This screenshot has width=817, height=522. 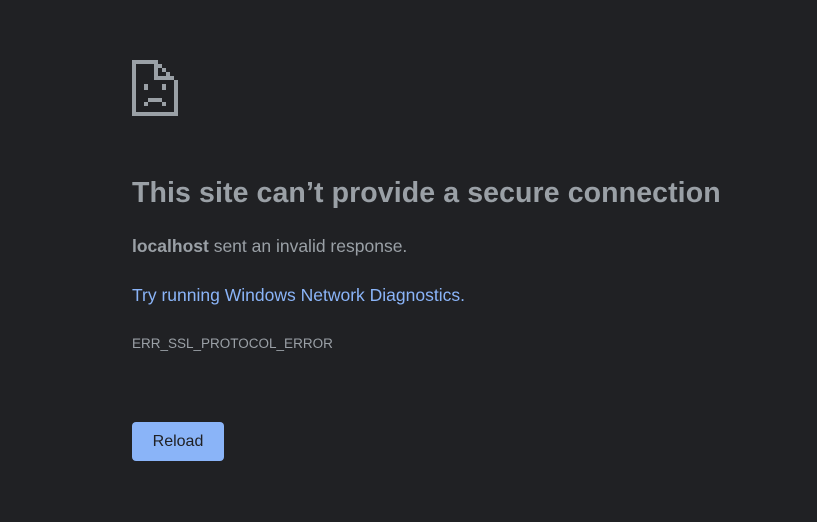 What do you see at coordinates (342, 295) in the screenshot?
I see `network-diagnostics-link: Windows Network Diagnostics` at bounding box center [342, 295].